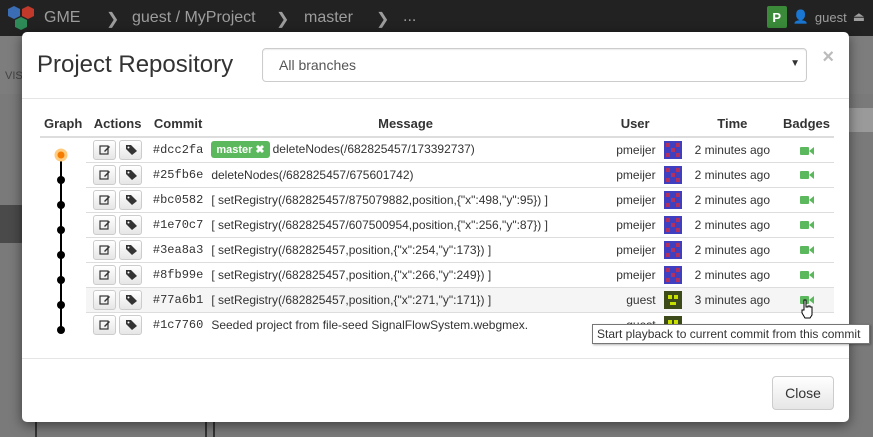 This screenshot has width=873, height=437. Describe the element at coordinates (194, 18) in the screenshot. I see `project-breadcrumb: guest / MyProject` at that location.